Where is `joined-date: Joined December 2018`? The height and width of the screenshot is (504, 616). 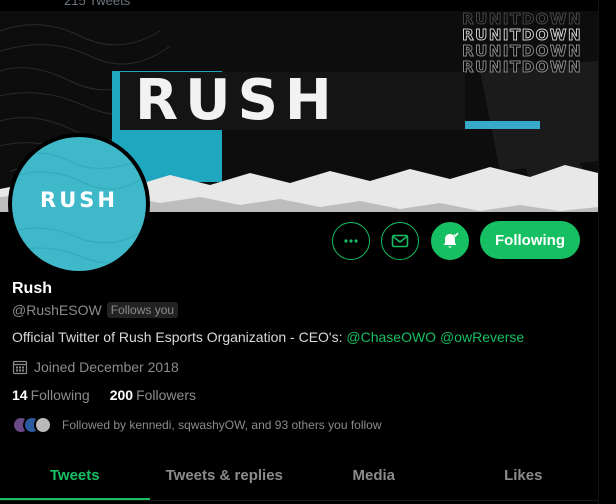
joined-date: Joined December 2018 is located at coordinates (95, 367).